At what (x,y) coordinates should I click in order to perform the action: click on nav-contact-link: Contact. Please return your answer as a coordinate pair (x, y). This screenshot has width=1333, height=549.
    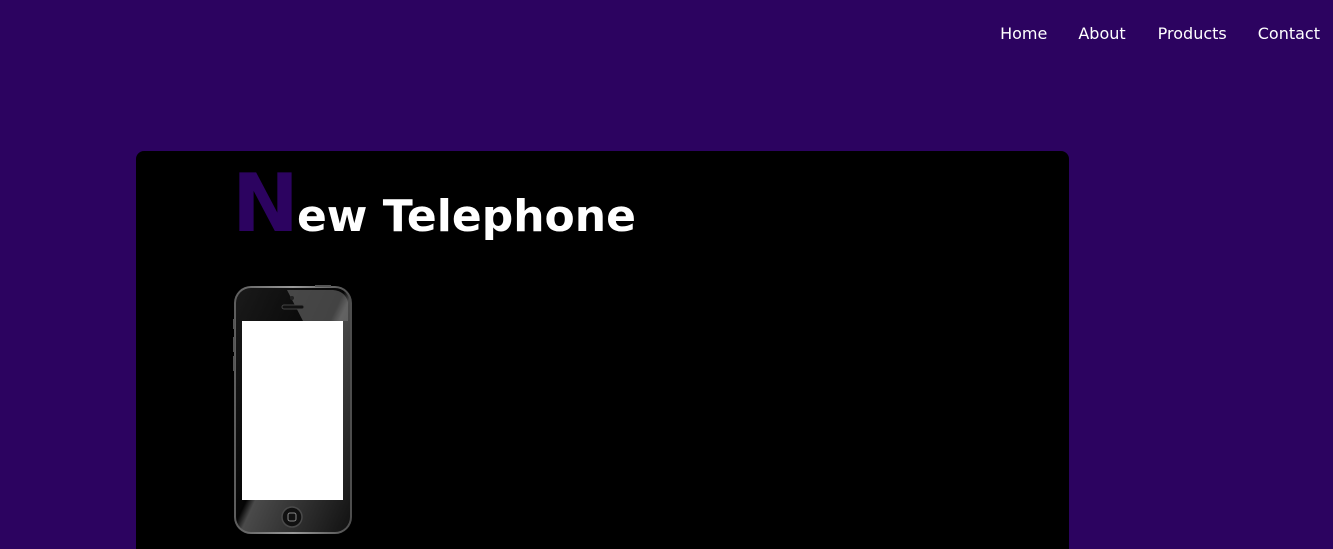
    Looking at the image, I should click on (1289, 34).